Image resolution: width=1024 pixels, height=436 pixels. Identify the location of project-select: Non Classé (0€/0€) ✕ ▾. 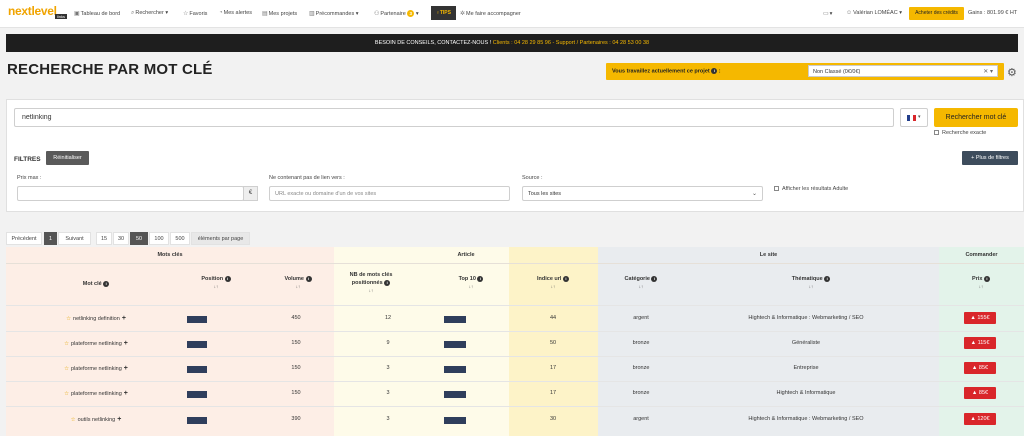
(903, 71).